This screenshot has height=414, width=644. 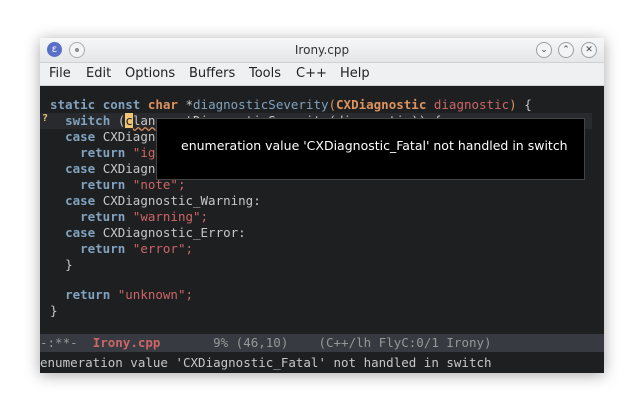 I want to click on window-title: Irony.cpp, so click(x=322, y=50).